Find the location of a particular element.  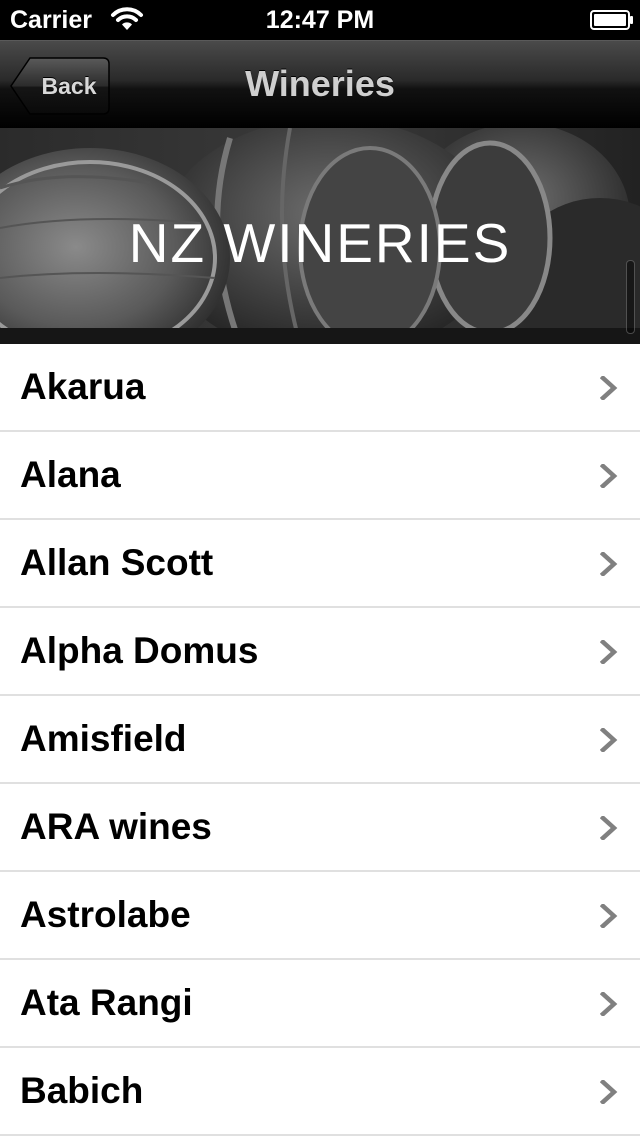

status-time: 12:47 PM is located at coordinates (320, 20).